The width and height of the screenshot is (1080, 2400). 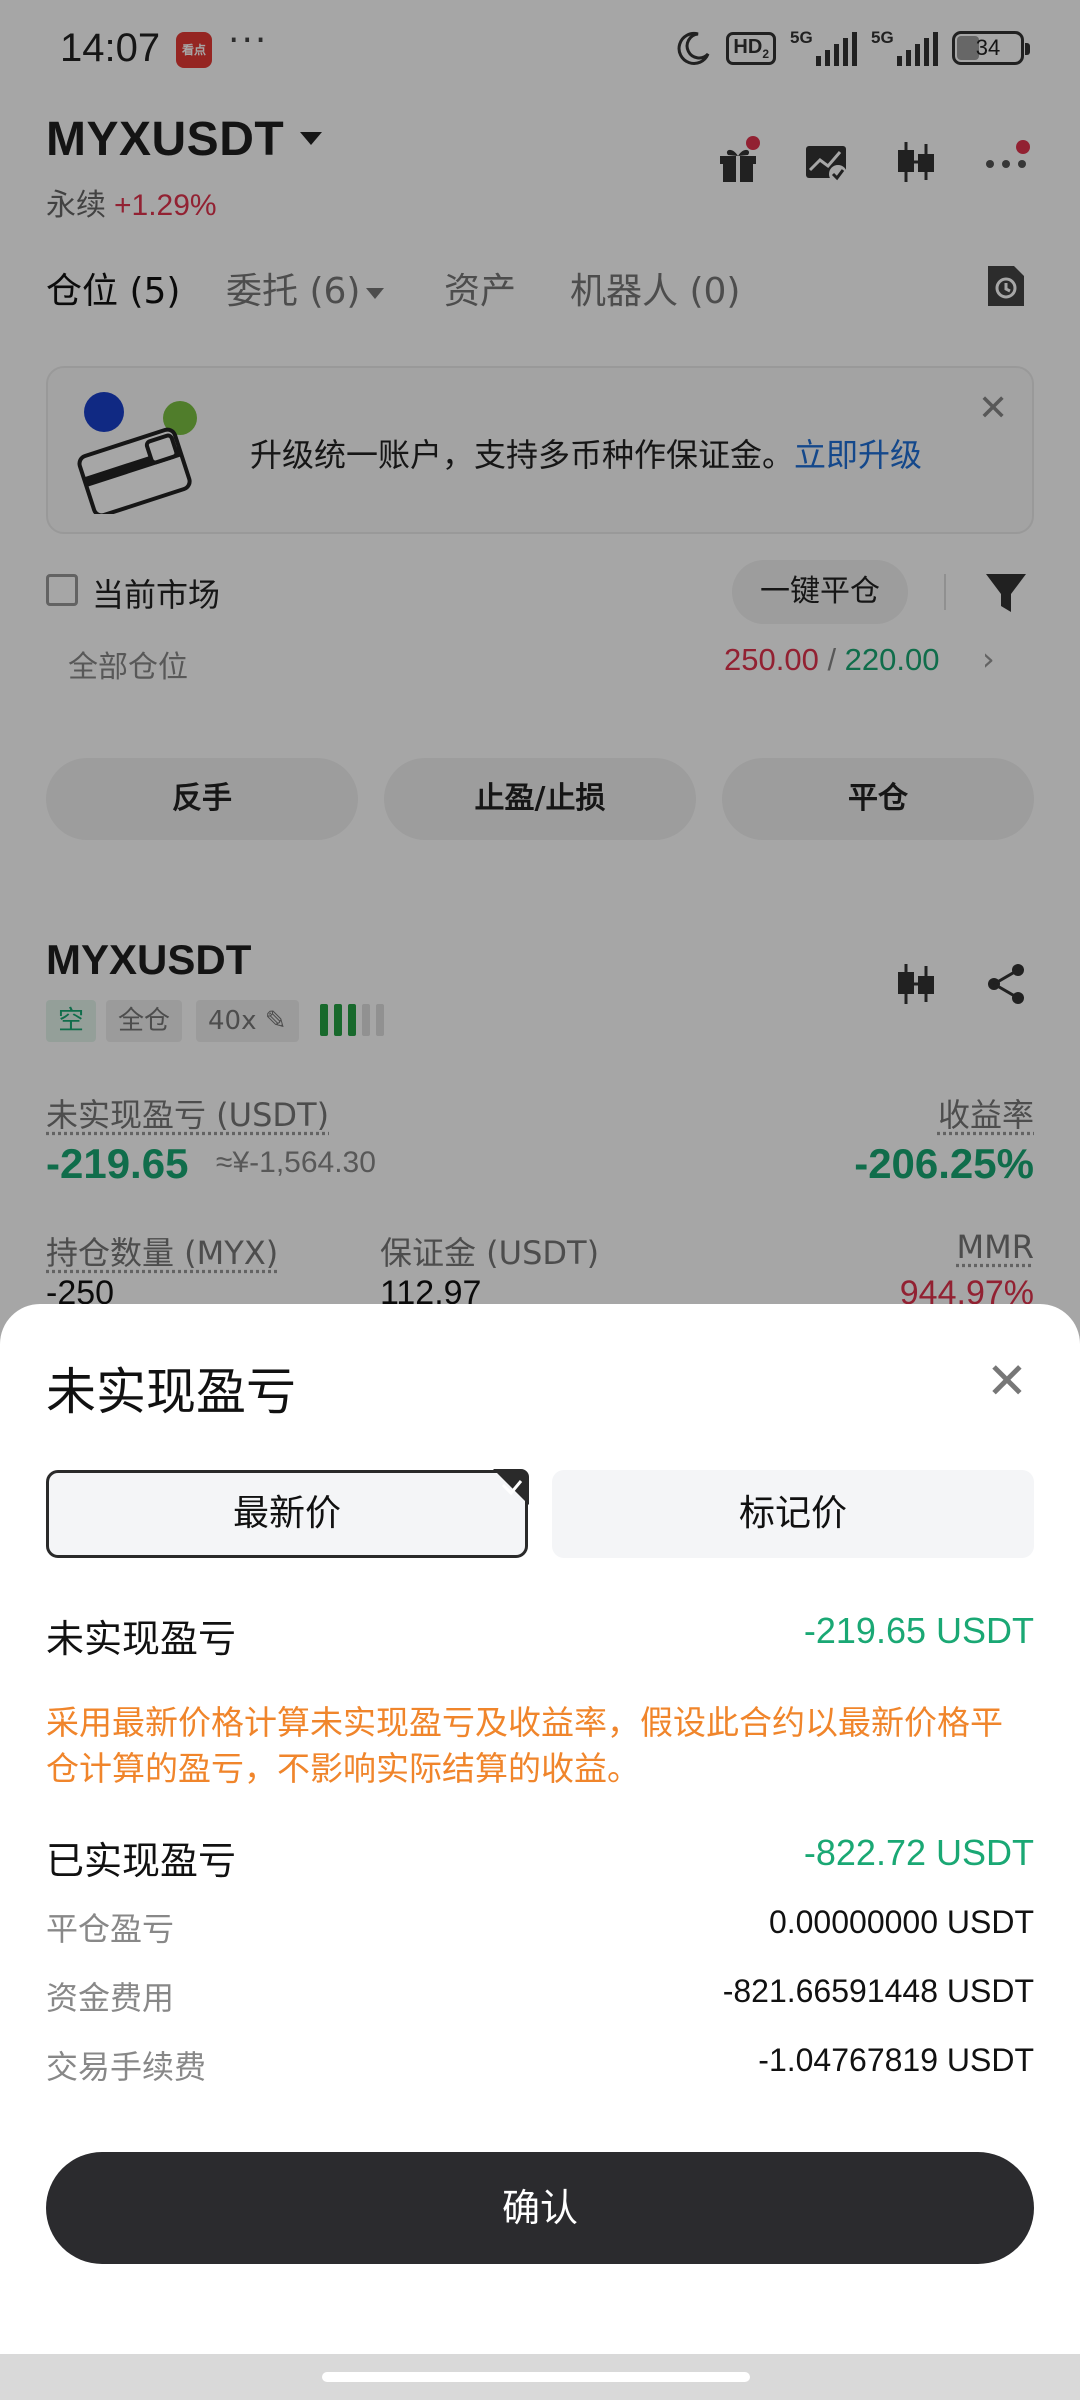 I want to click on trading-fee-value: -1.04767819 USDT, so click(x=896, y=2060).